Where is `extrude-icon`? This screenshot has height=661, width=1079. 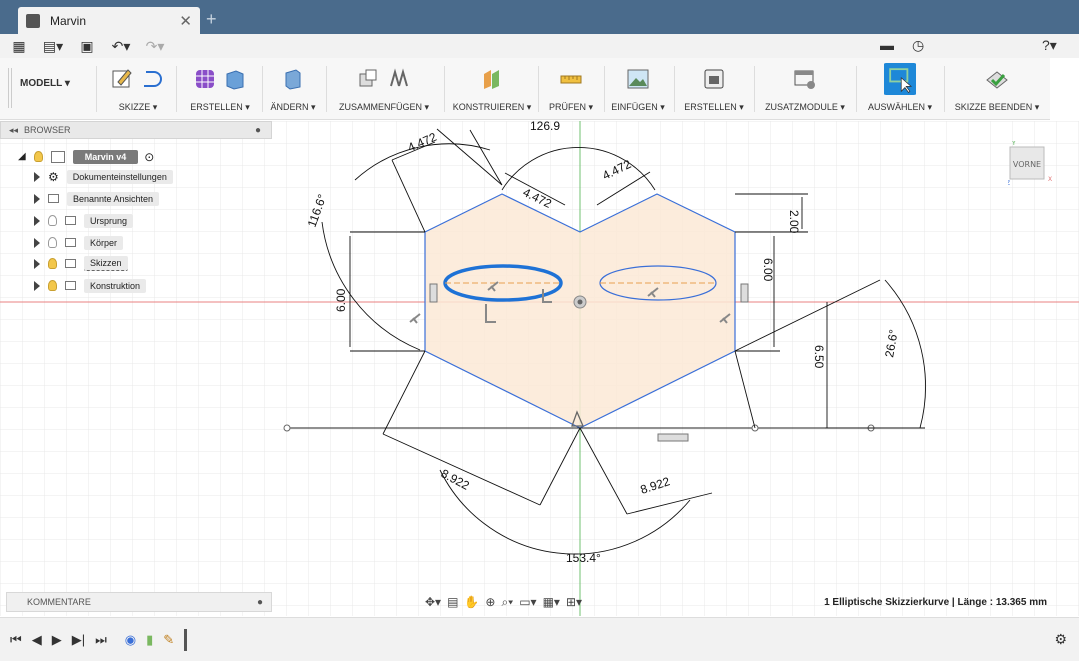
extrude-icon is located at coordinates (235, 80).